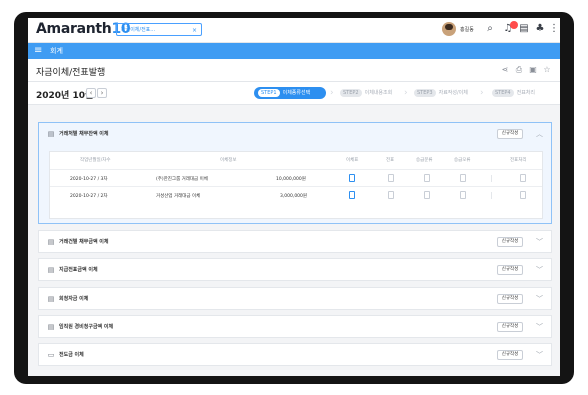 This screenshot has width=588, height=395. Describe the element at coordinates (178, 196) in the screenshot. I see `row-info: 거성산업 거래대금 이체` at that location.